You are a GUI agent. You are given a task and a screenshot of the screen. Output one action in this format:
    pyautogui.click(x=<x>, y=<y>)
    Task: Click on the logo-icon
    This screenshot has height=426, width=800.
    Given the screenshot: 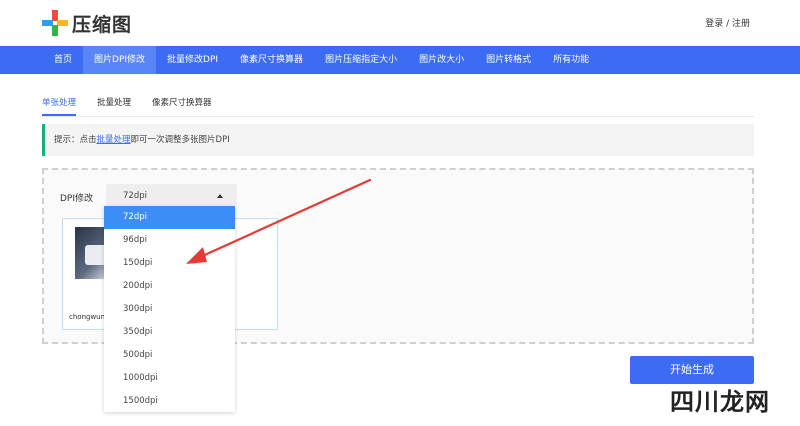 What is the action you would take?
    pyautogui.click(x=55, y=23)
    